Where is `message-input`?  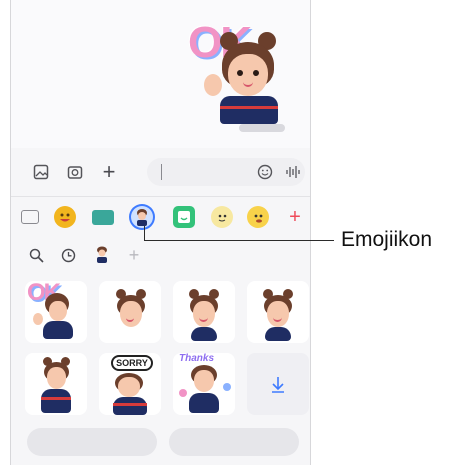 message-input is located at coordinates (226, 172).